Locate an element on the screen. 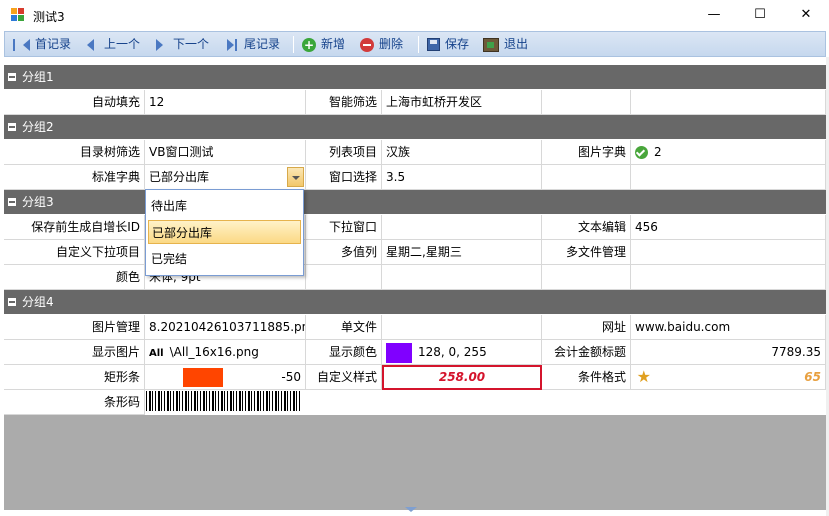 Image resolution: width=829 pixels, height=516 pixels. next-record-button: 下一个 is located at coordinates (182, 44).